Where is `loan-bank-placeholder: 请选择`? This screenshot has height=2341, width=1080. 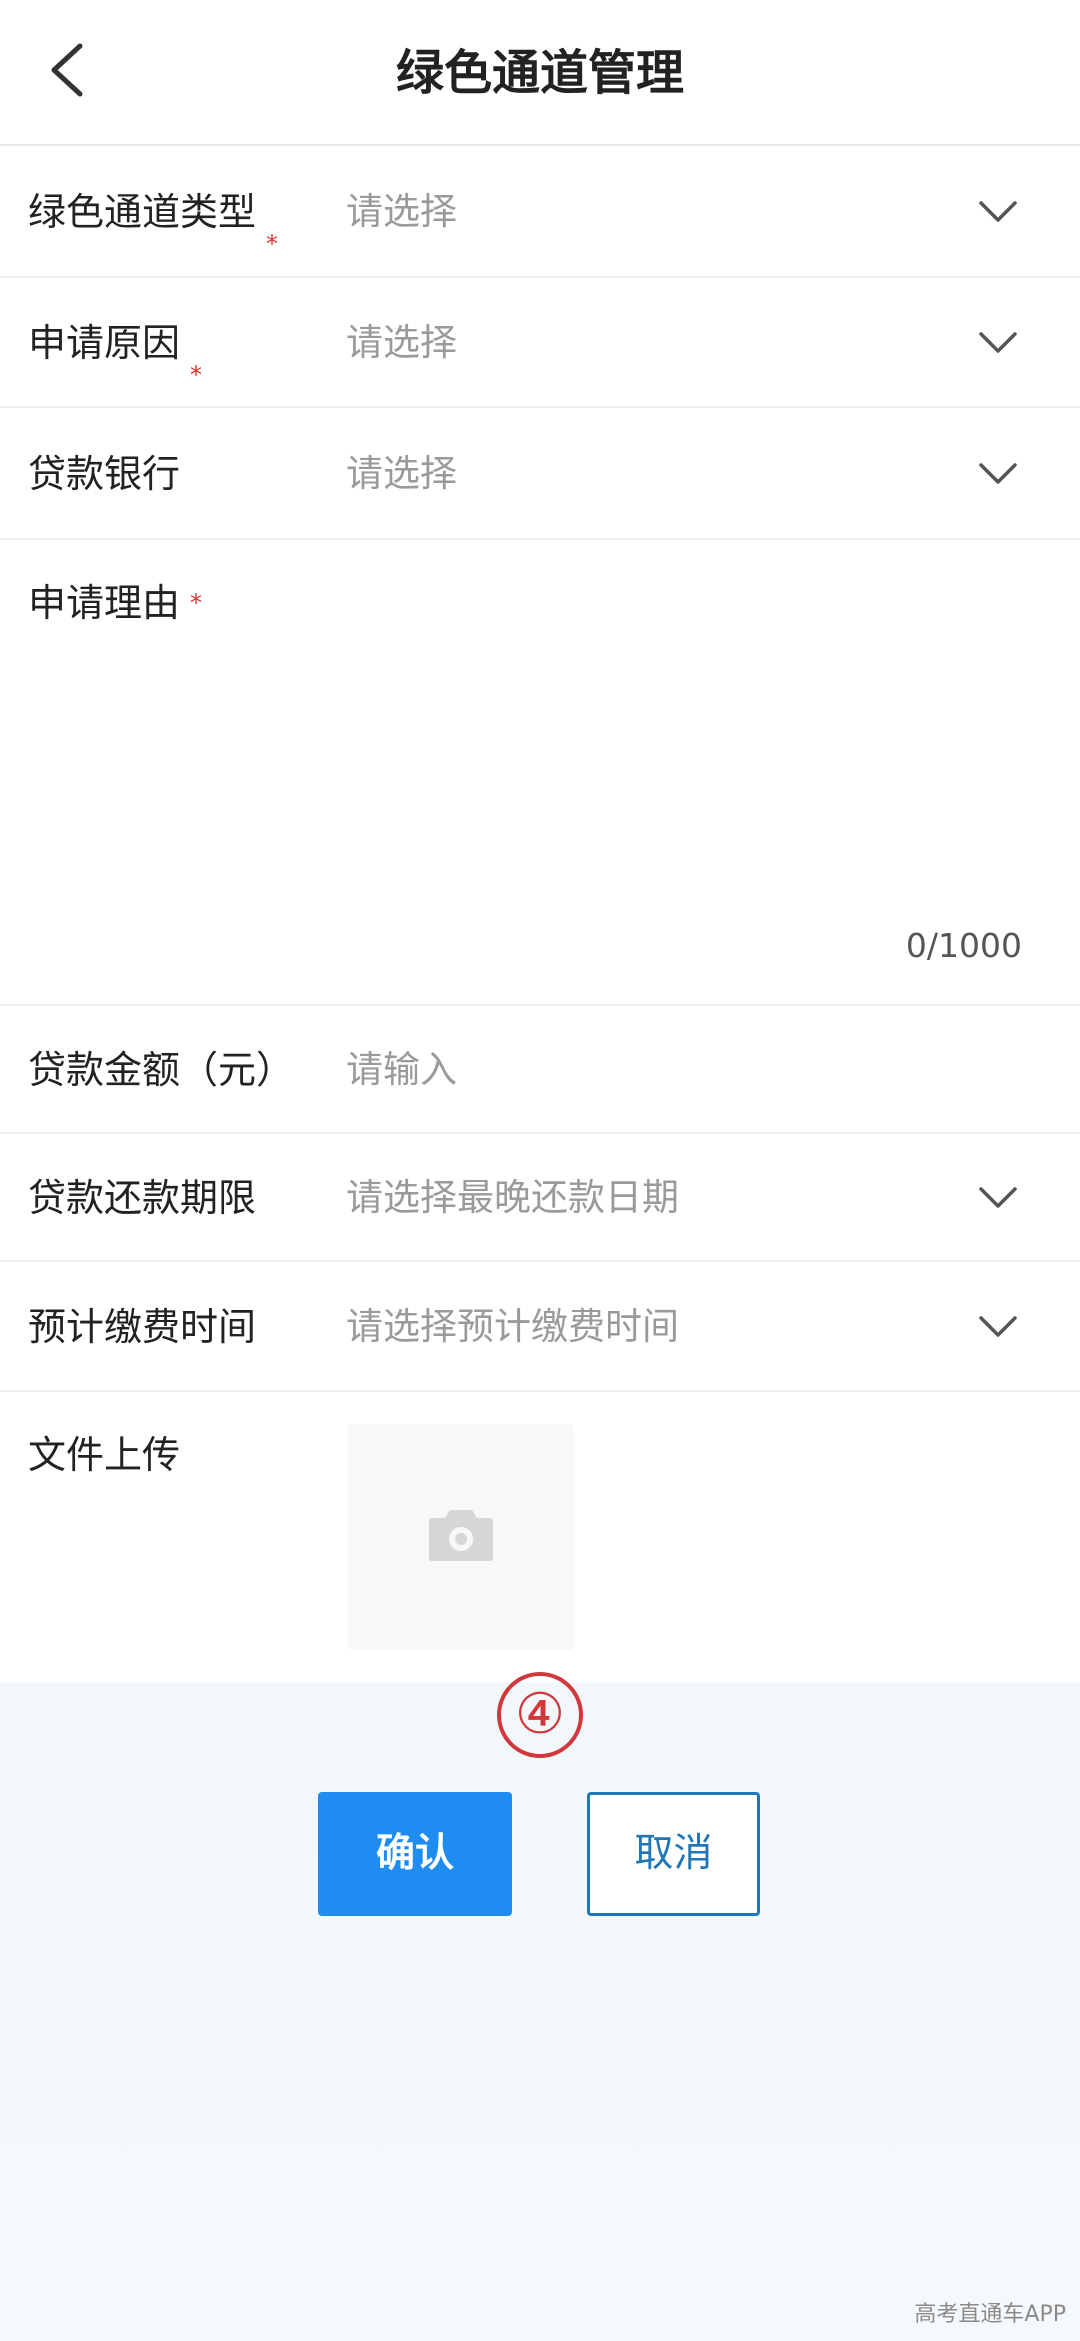
loan-bank-placeholder: 请选择 is located at coordinates (401, 473).